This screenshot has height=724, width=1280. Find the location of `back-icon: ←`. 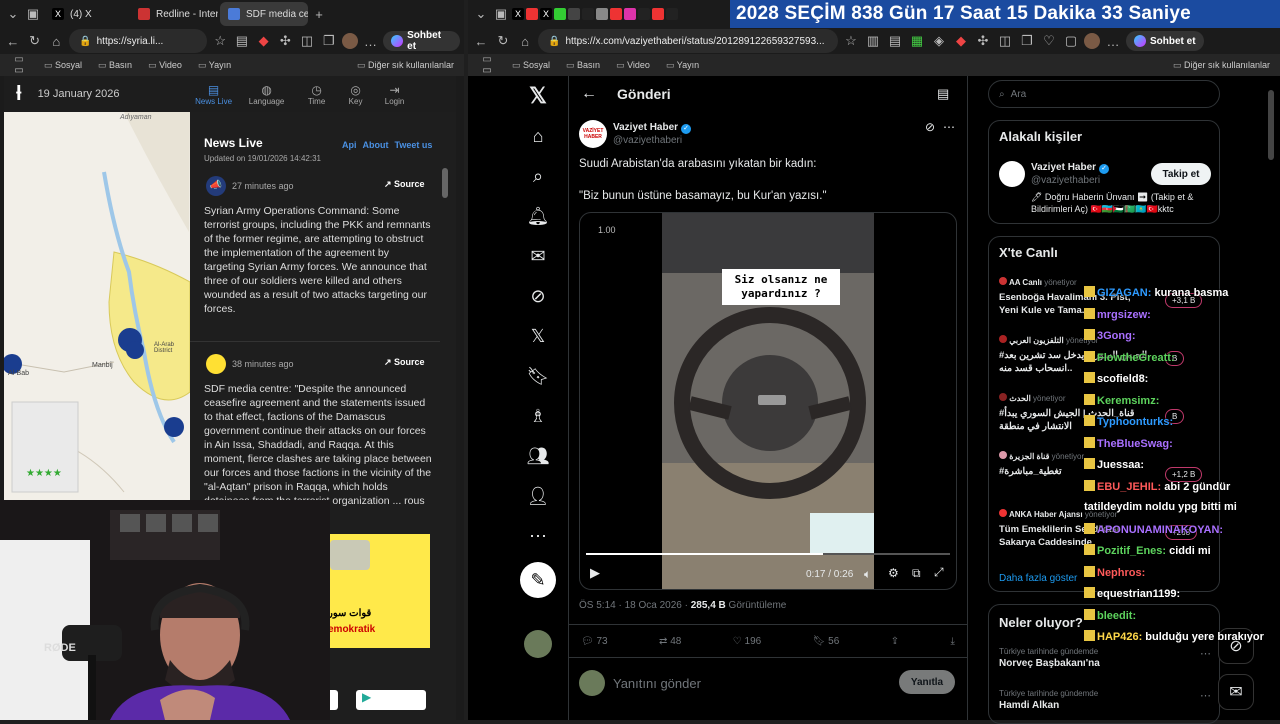

back-icon: ← is located at coordinates (481, 41).